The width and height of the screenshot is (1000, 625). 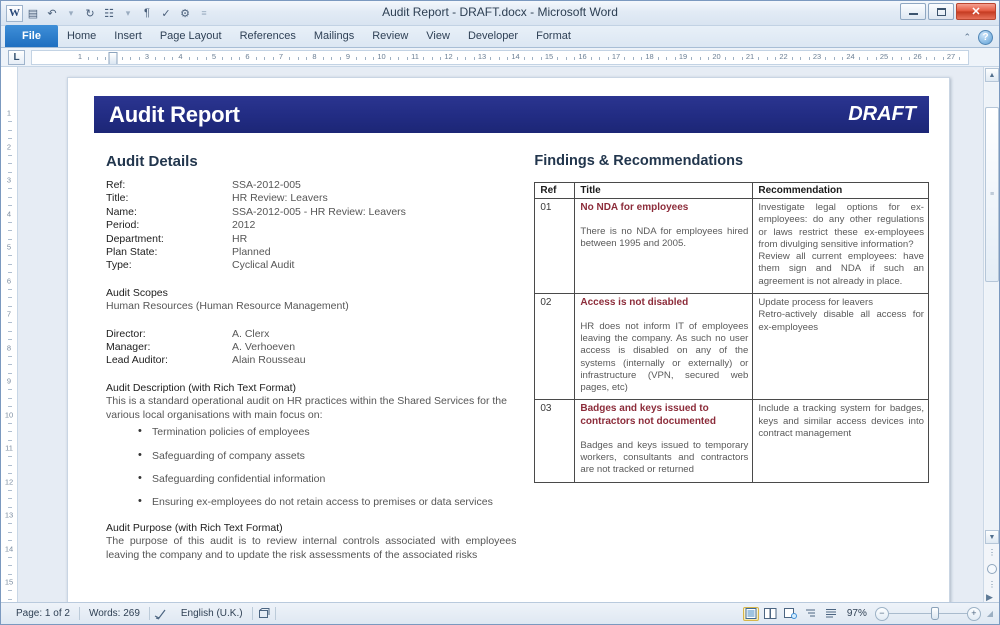 I want to click on print-preview-icon: ☷, so click(x=109, y=13).